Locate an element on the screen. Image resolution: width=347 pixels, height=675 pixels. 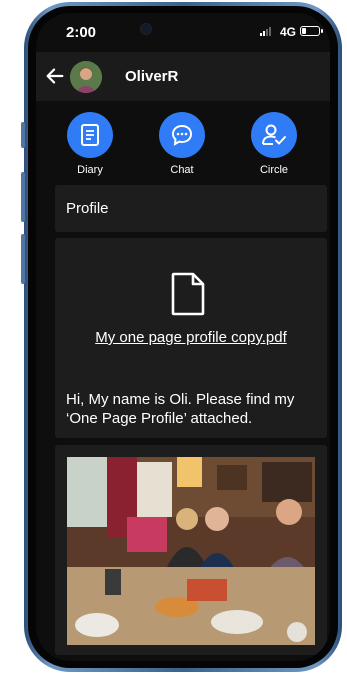
avatar-photo is located at coordinates (86, 77).